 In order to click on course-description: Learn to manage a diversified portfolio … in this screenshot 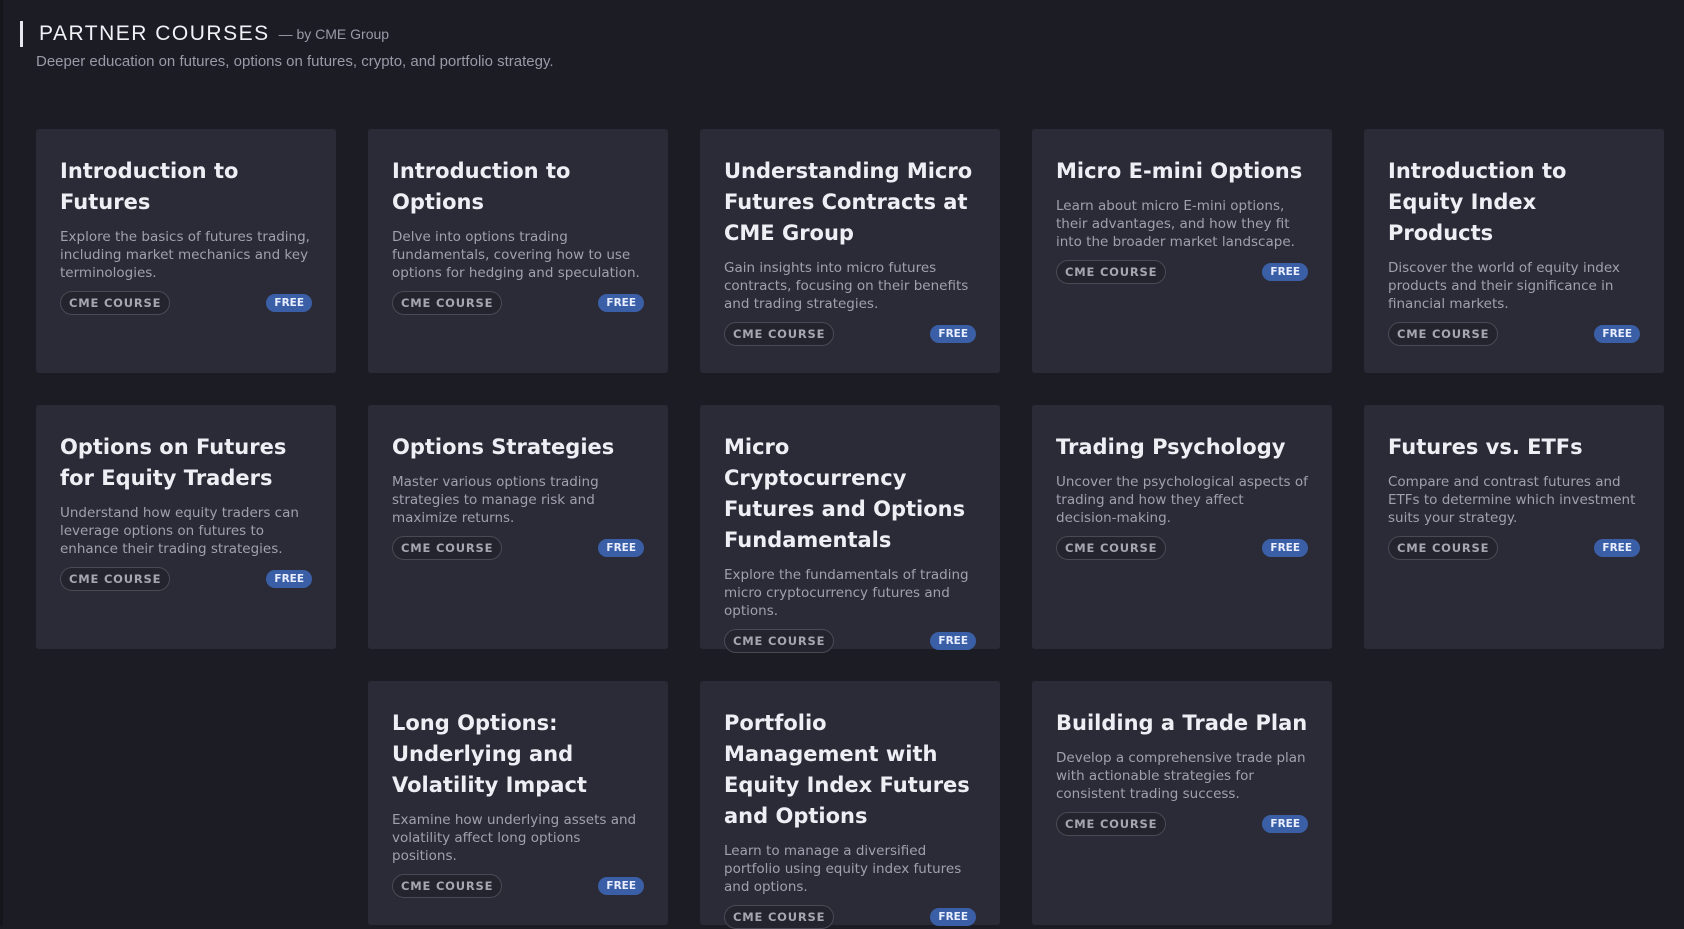, I will do `click(843, 869)`.